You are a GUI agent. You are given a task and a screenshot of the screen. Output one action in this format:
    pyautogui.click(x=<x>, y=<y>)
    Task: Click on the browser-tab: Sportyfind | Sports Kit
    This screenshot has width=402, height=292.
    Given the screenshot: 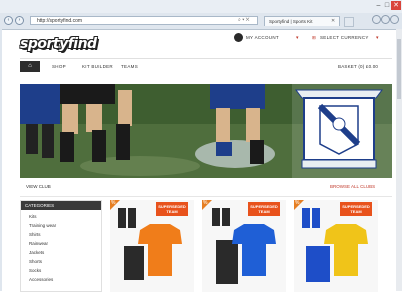 What is the action you would take?
    pyautogui.click(x=302, y=21)
    